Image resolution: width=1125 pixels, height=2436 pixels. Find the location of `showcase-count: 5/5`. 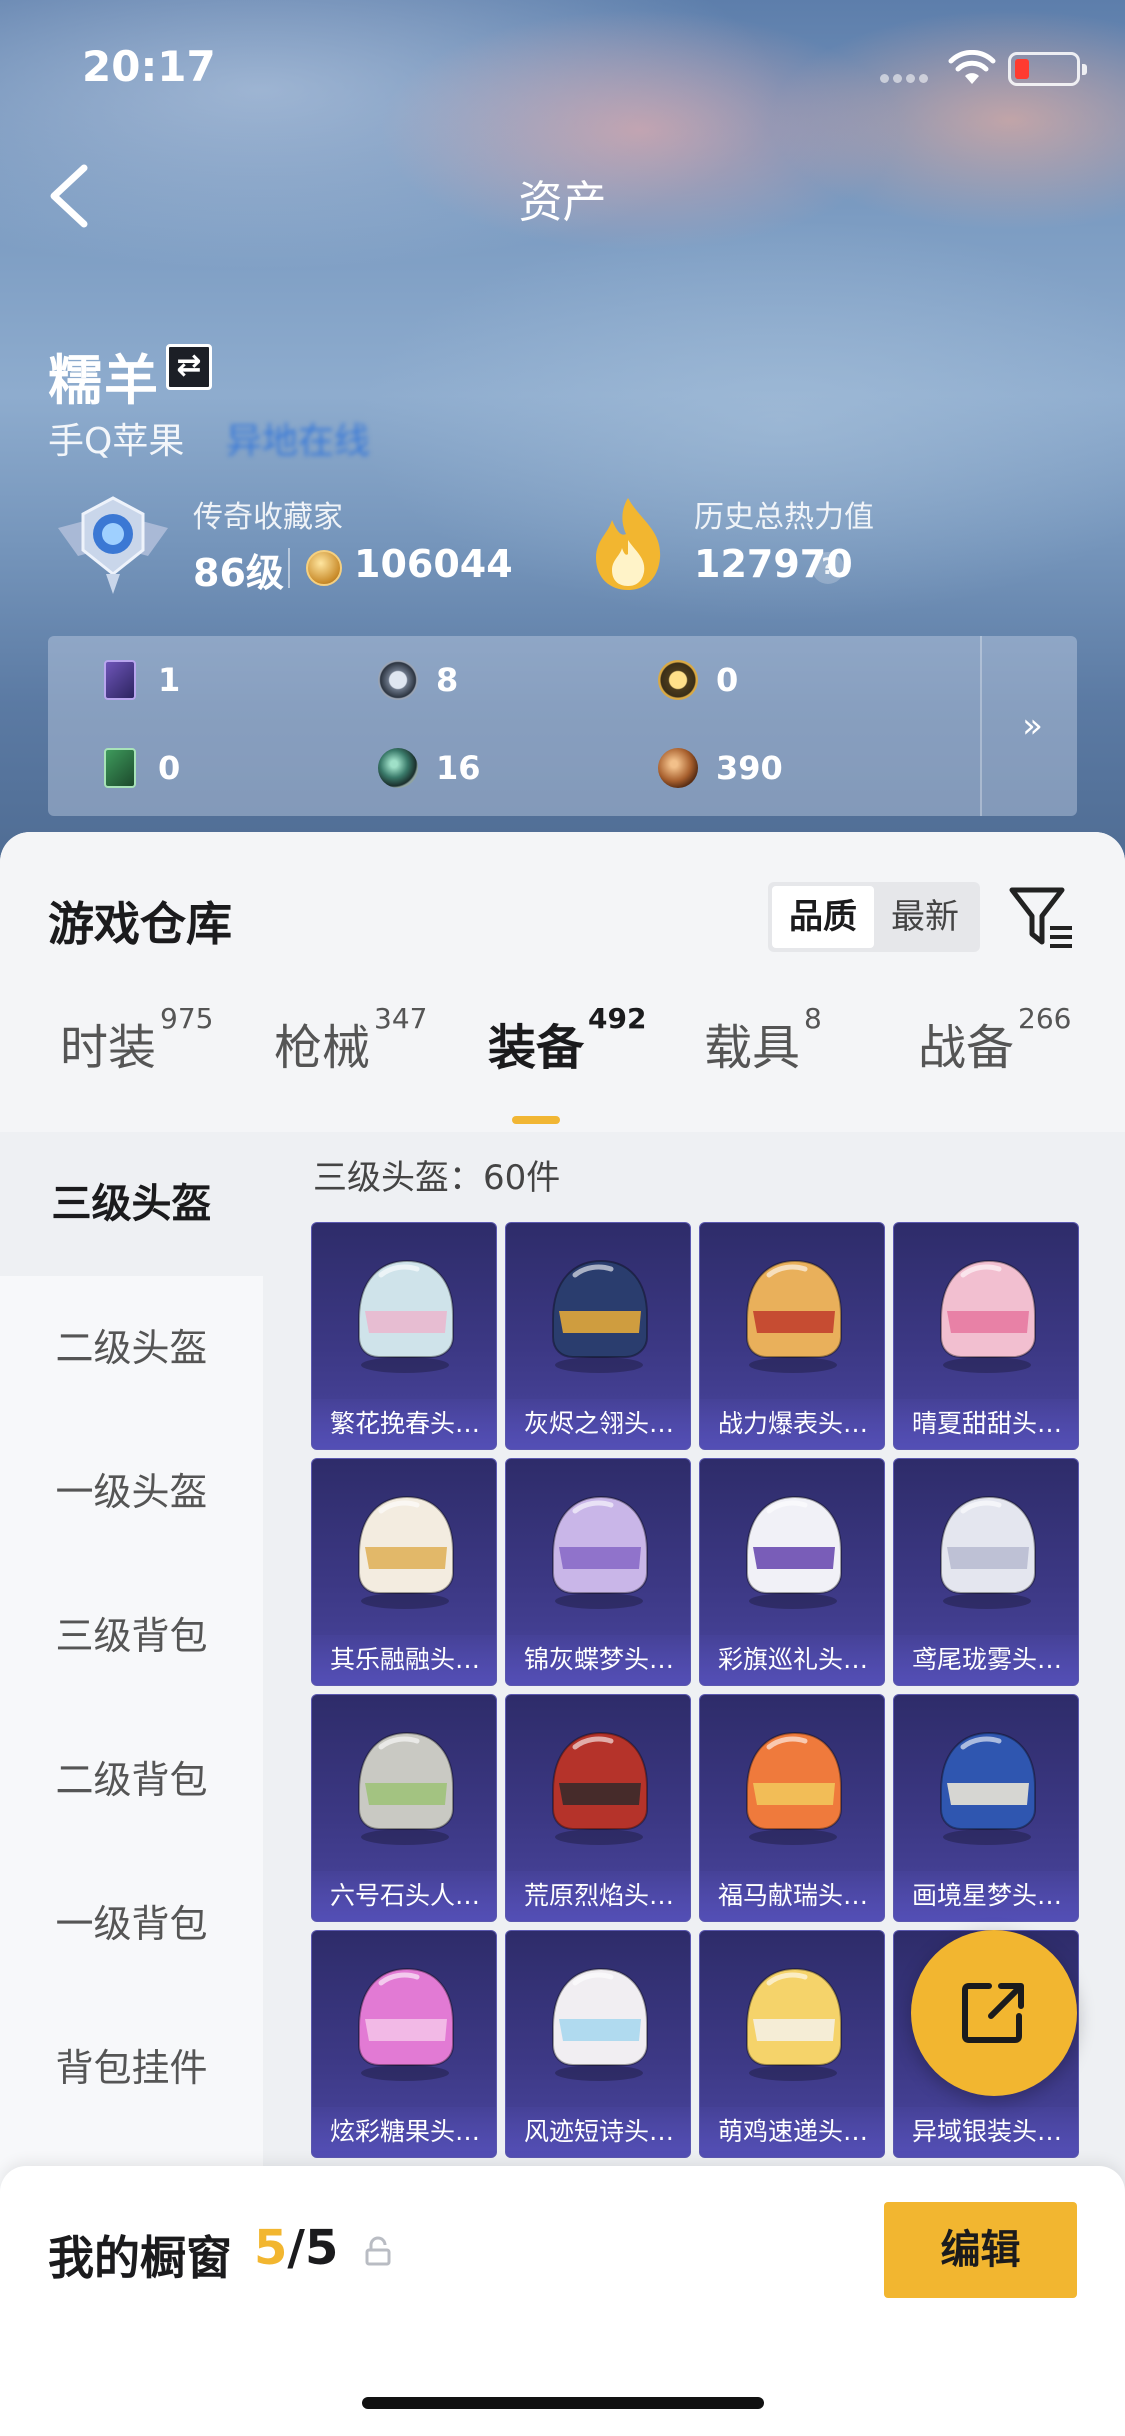

showcase-count: 5/5 is located at coordinates (296, 2248).